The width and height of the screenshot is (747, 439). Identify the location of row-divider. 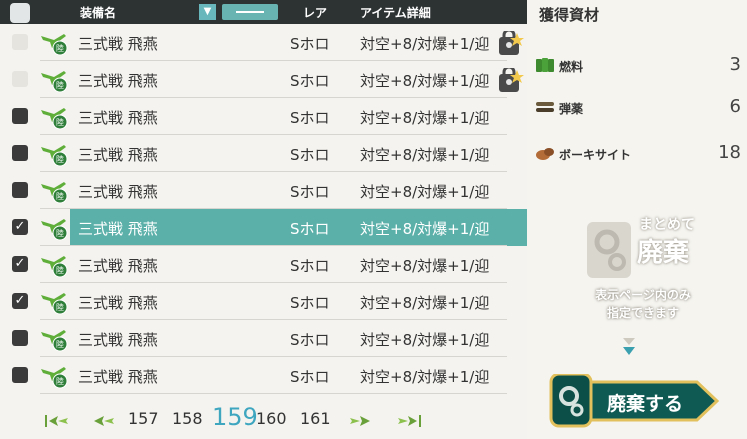
(273, 393).